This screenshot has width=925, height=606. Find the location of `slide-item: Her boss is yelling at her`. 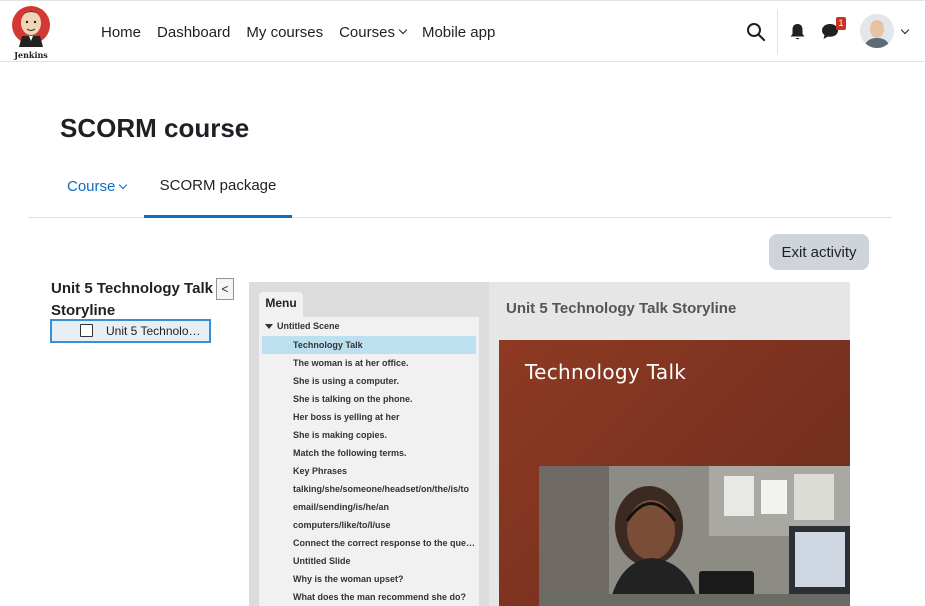

slide-item: Her boss is yelling at her is located at coordinates (369, 417).